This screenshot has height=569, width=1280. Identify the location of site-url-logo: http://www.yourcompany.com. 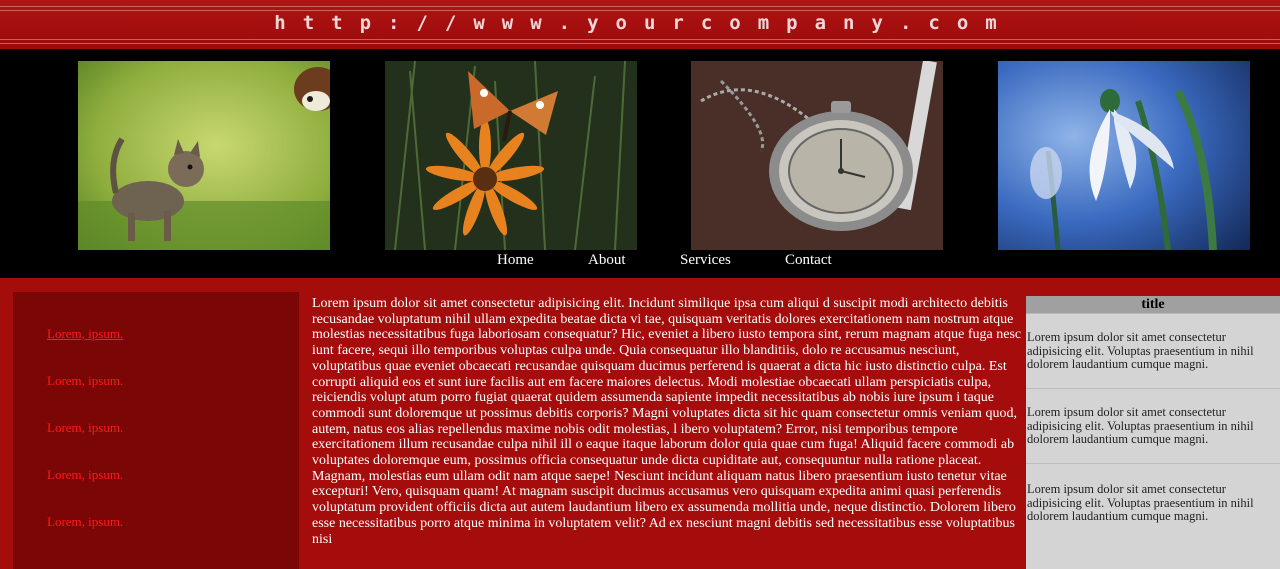
(644, 23).